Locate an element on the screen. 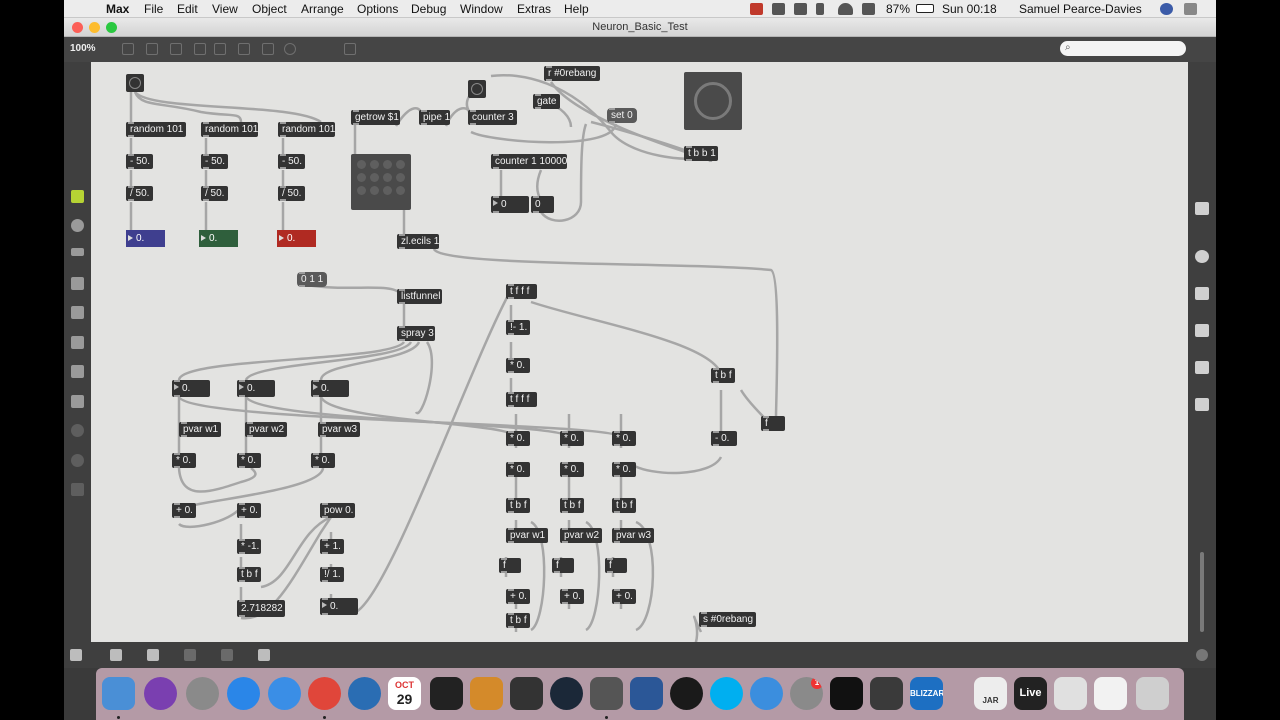  slider-panel-icon is located at coordinates (77, 252).